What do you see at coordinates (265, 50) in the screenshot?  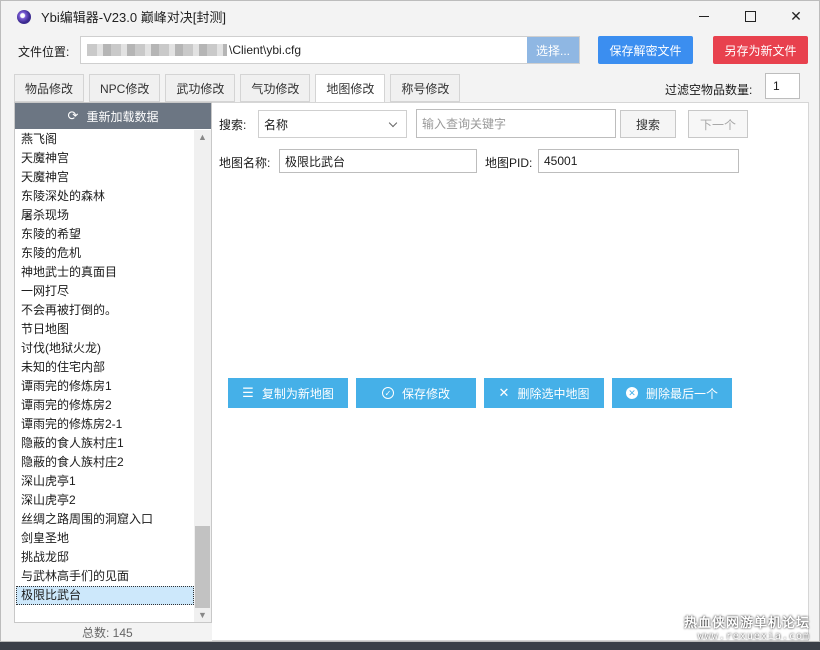 I see `file-path-text: \Client\ybi.cfg` at bounding box center [265, 50].